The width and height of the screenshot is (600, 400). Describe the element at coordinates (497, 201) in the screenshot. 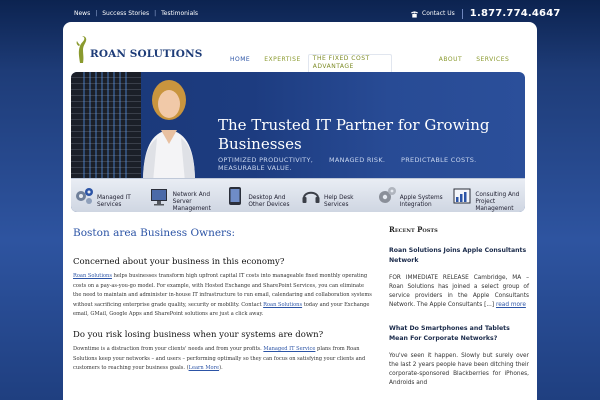

I see `service-label: Consulting And Project Management` at that location.